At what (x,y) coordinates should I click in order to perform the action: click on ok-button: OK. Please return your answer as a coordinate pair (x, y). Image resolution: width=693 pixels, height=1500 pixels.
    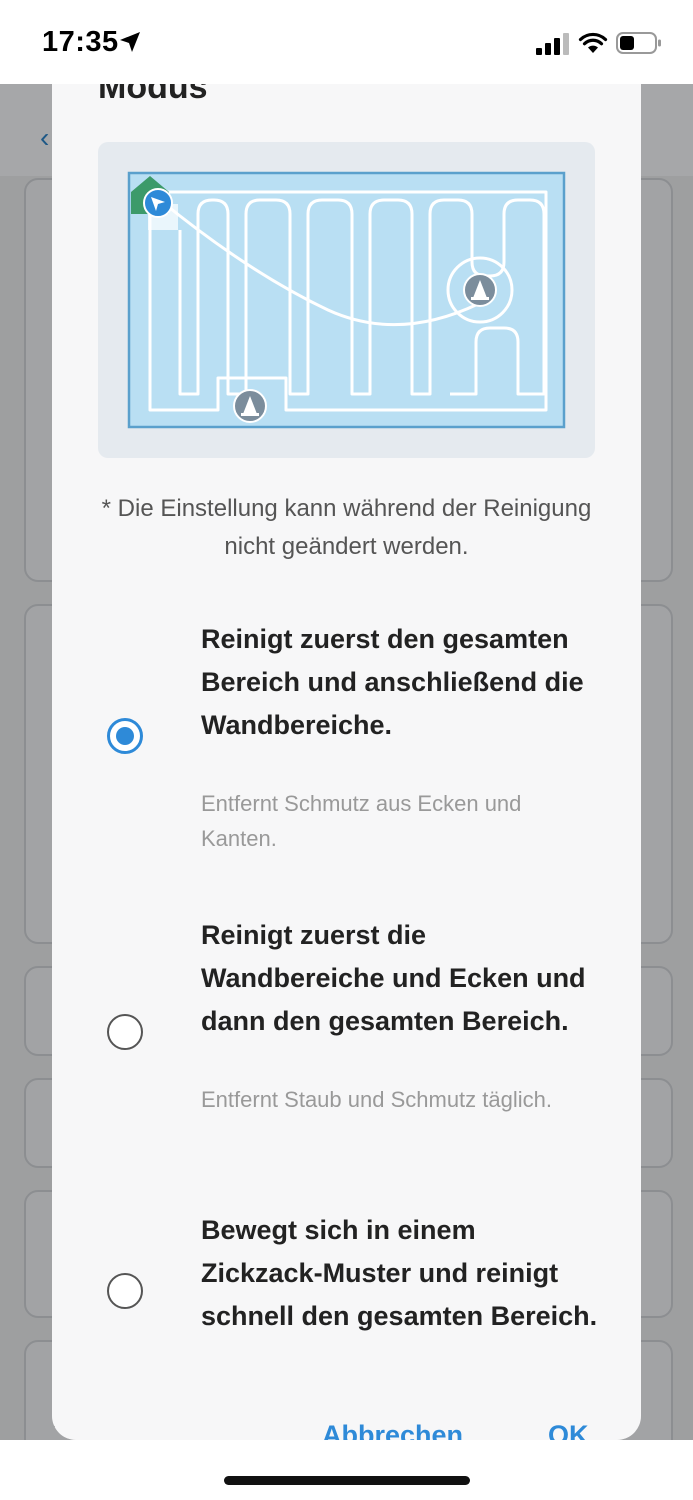
    Looking at the image, I should click on (568, 1430).